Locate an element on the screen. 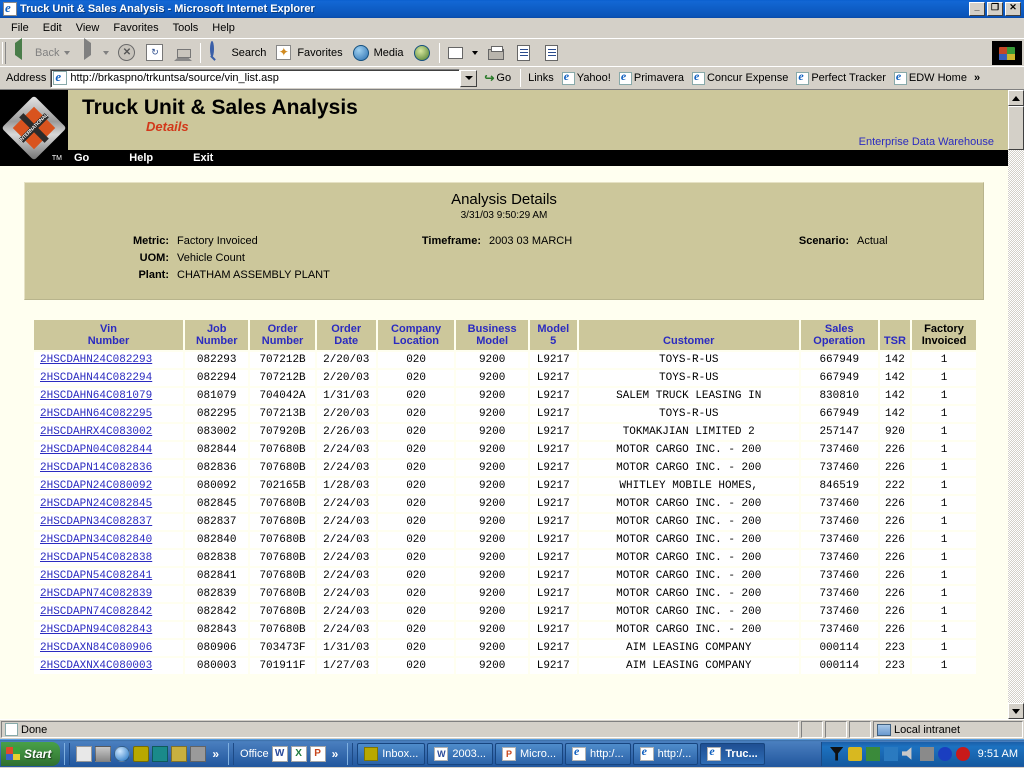 The image size is (1024, 768). outlook-quicklaunch-icon is located at coordinates (141, 753).